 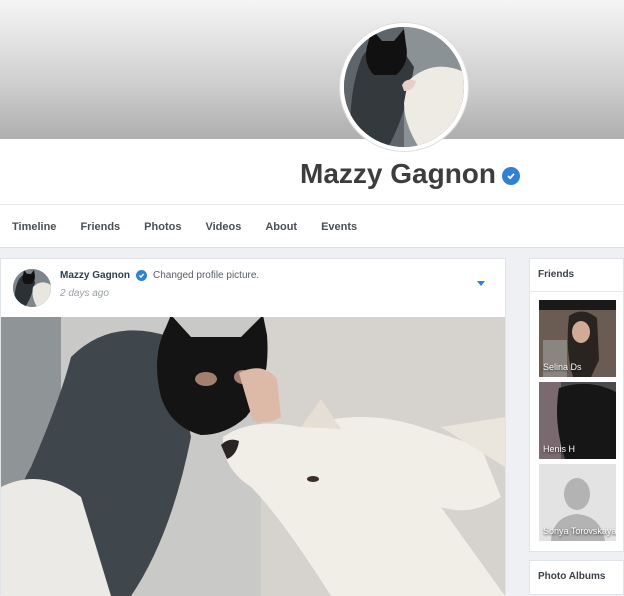 I want to click on photo-albums-title: Photo Albums, so click(x=571, y=576).